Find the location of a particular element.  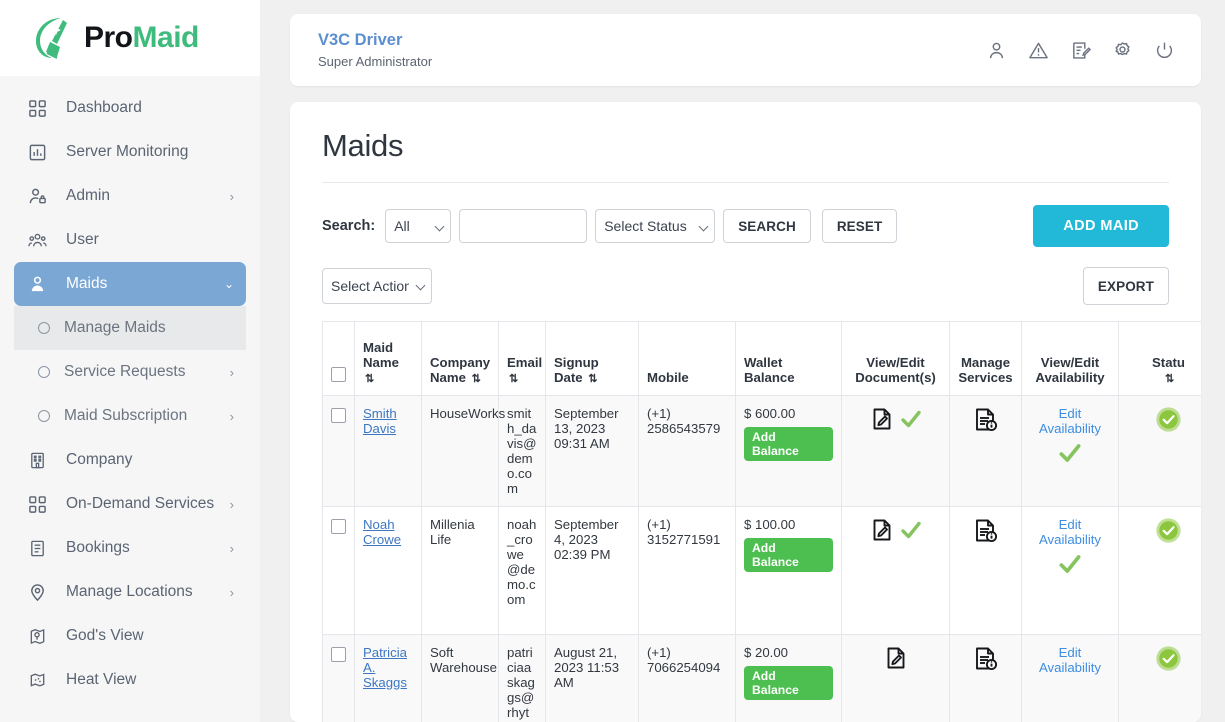

th-status: Statu ⇅ is located at coordinates (1159, 358).